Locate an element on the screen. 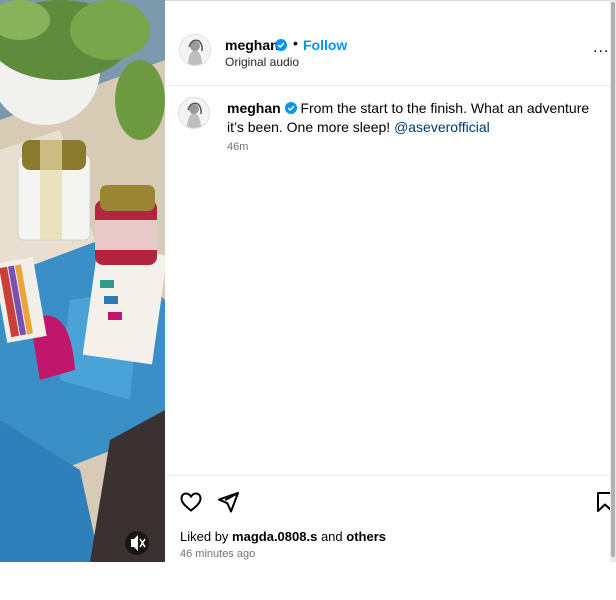  heart-icon is located at coordinates (191, 502).